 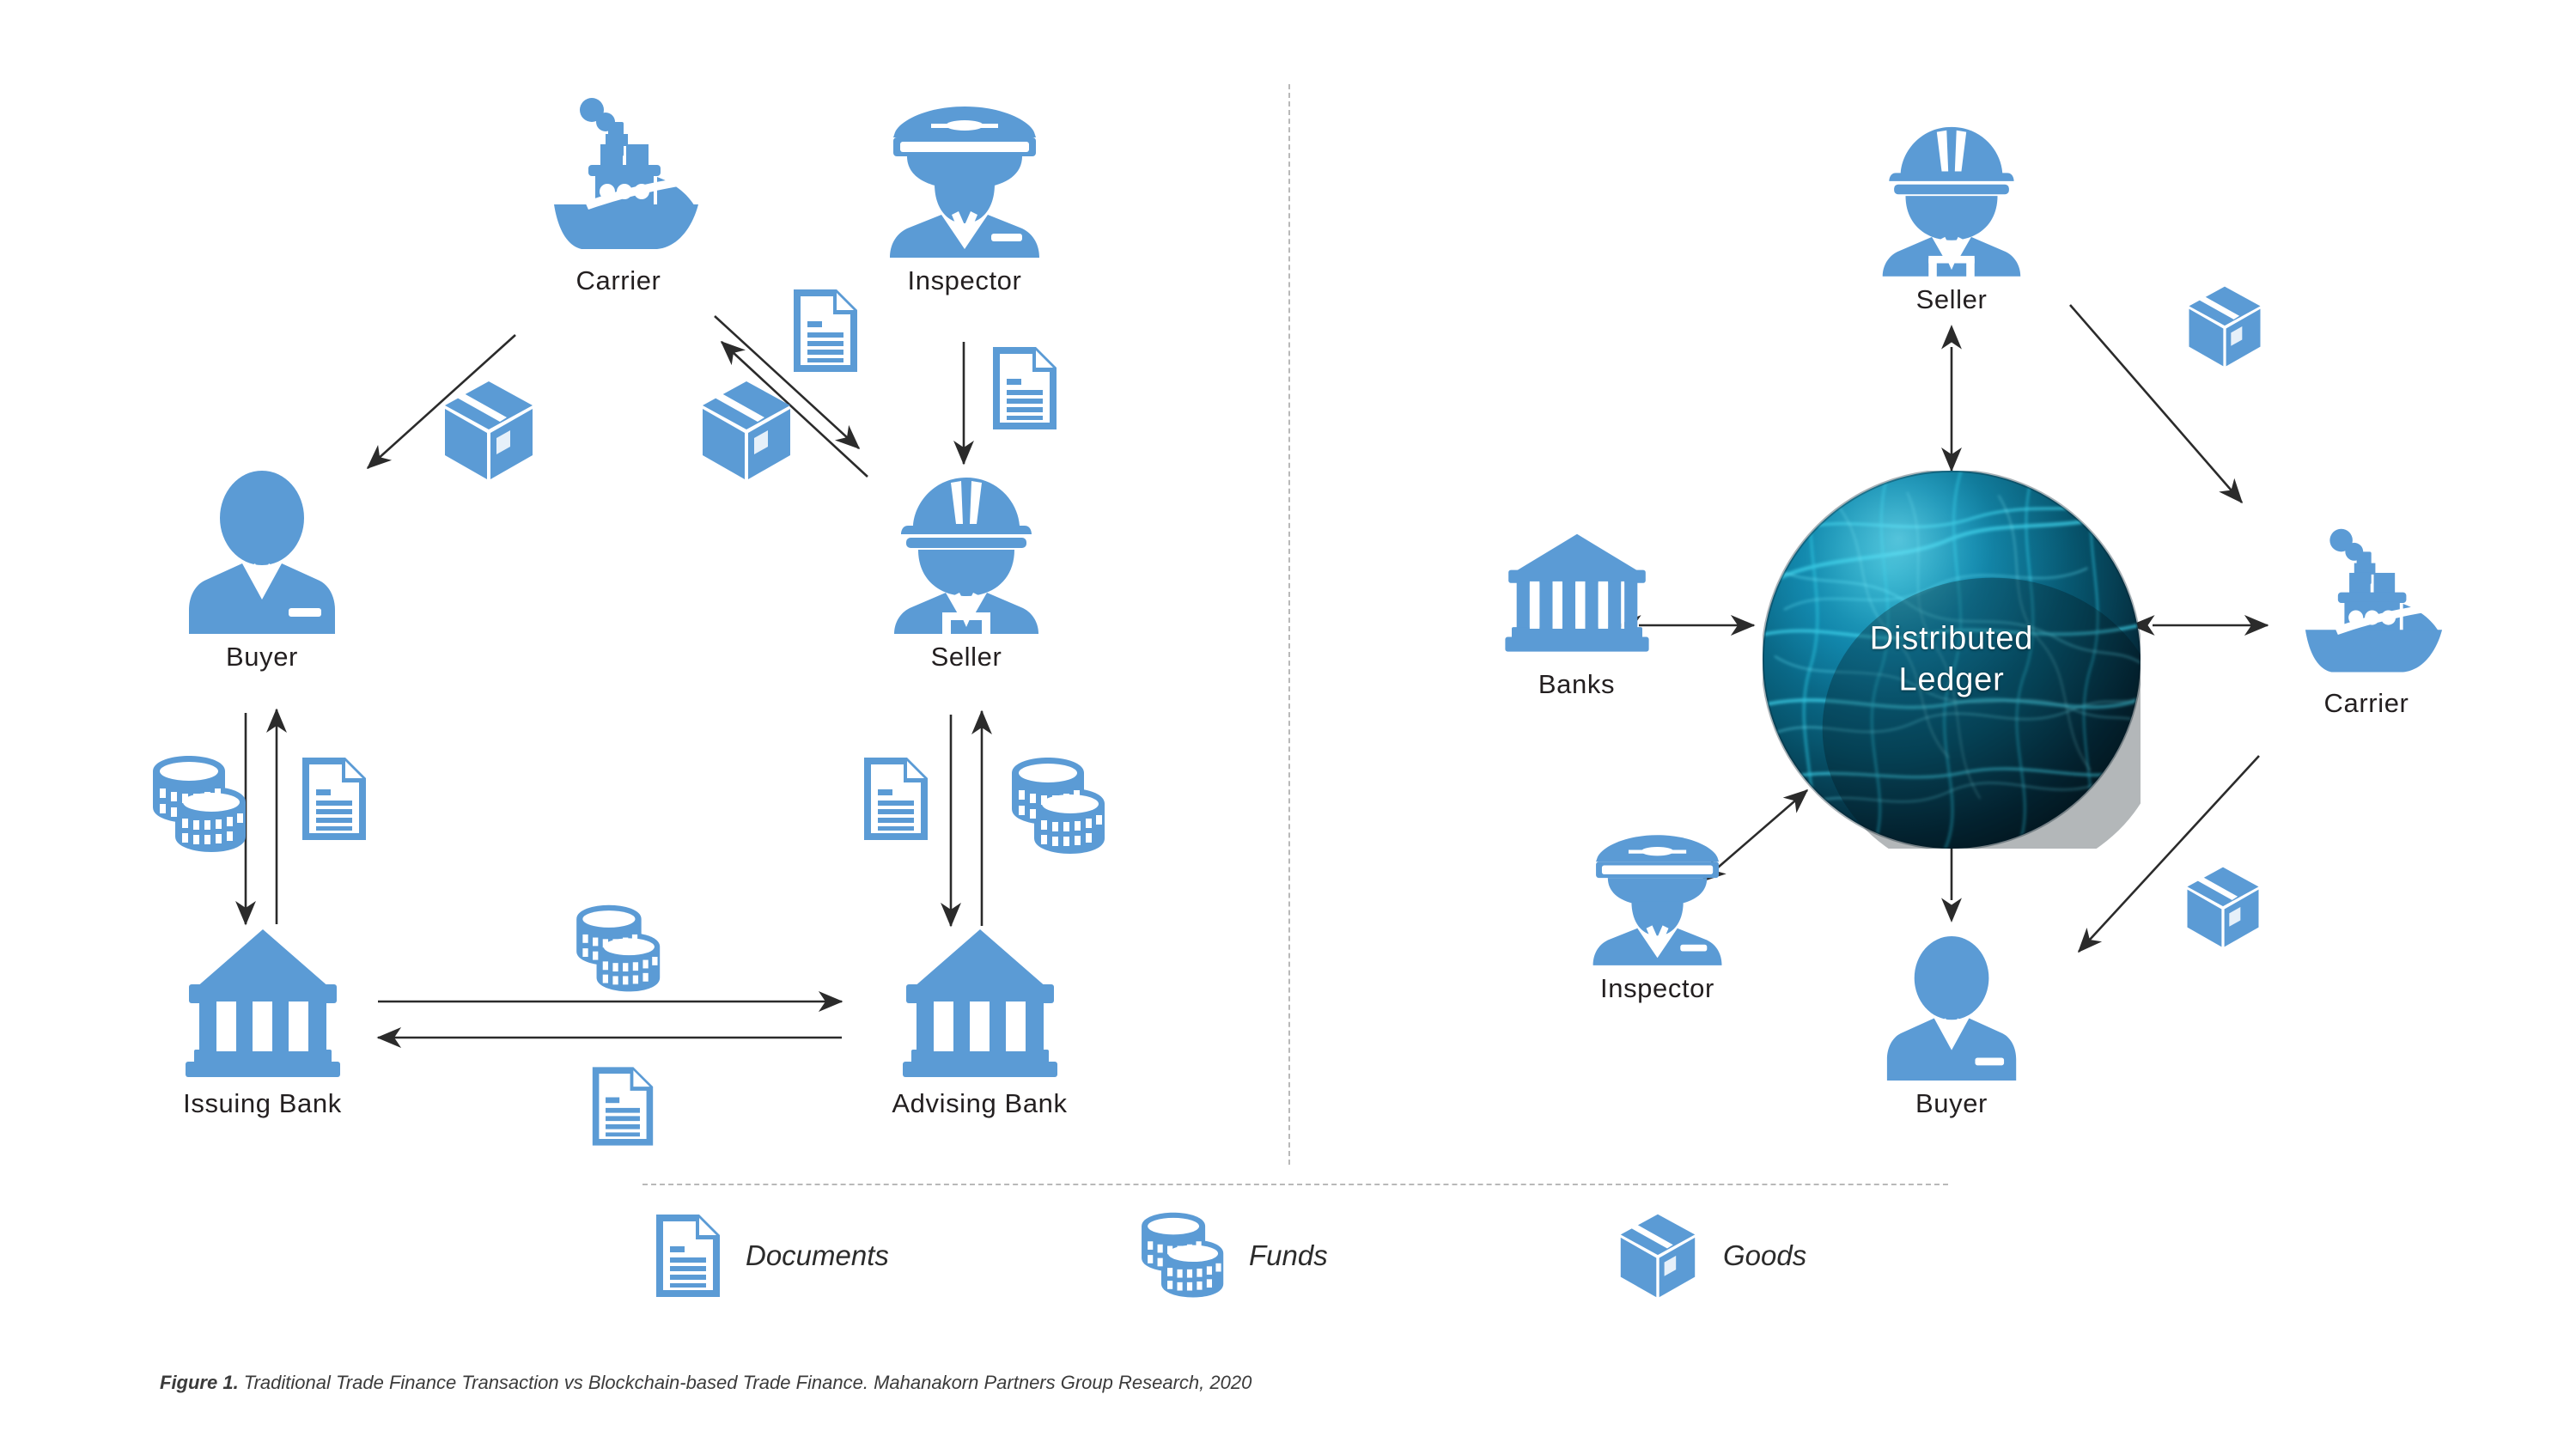 I want to click on node-label: Advising Bank, so click(x=980, y=1103).